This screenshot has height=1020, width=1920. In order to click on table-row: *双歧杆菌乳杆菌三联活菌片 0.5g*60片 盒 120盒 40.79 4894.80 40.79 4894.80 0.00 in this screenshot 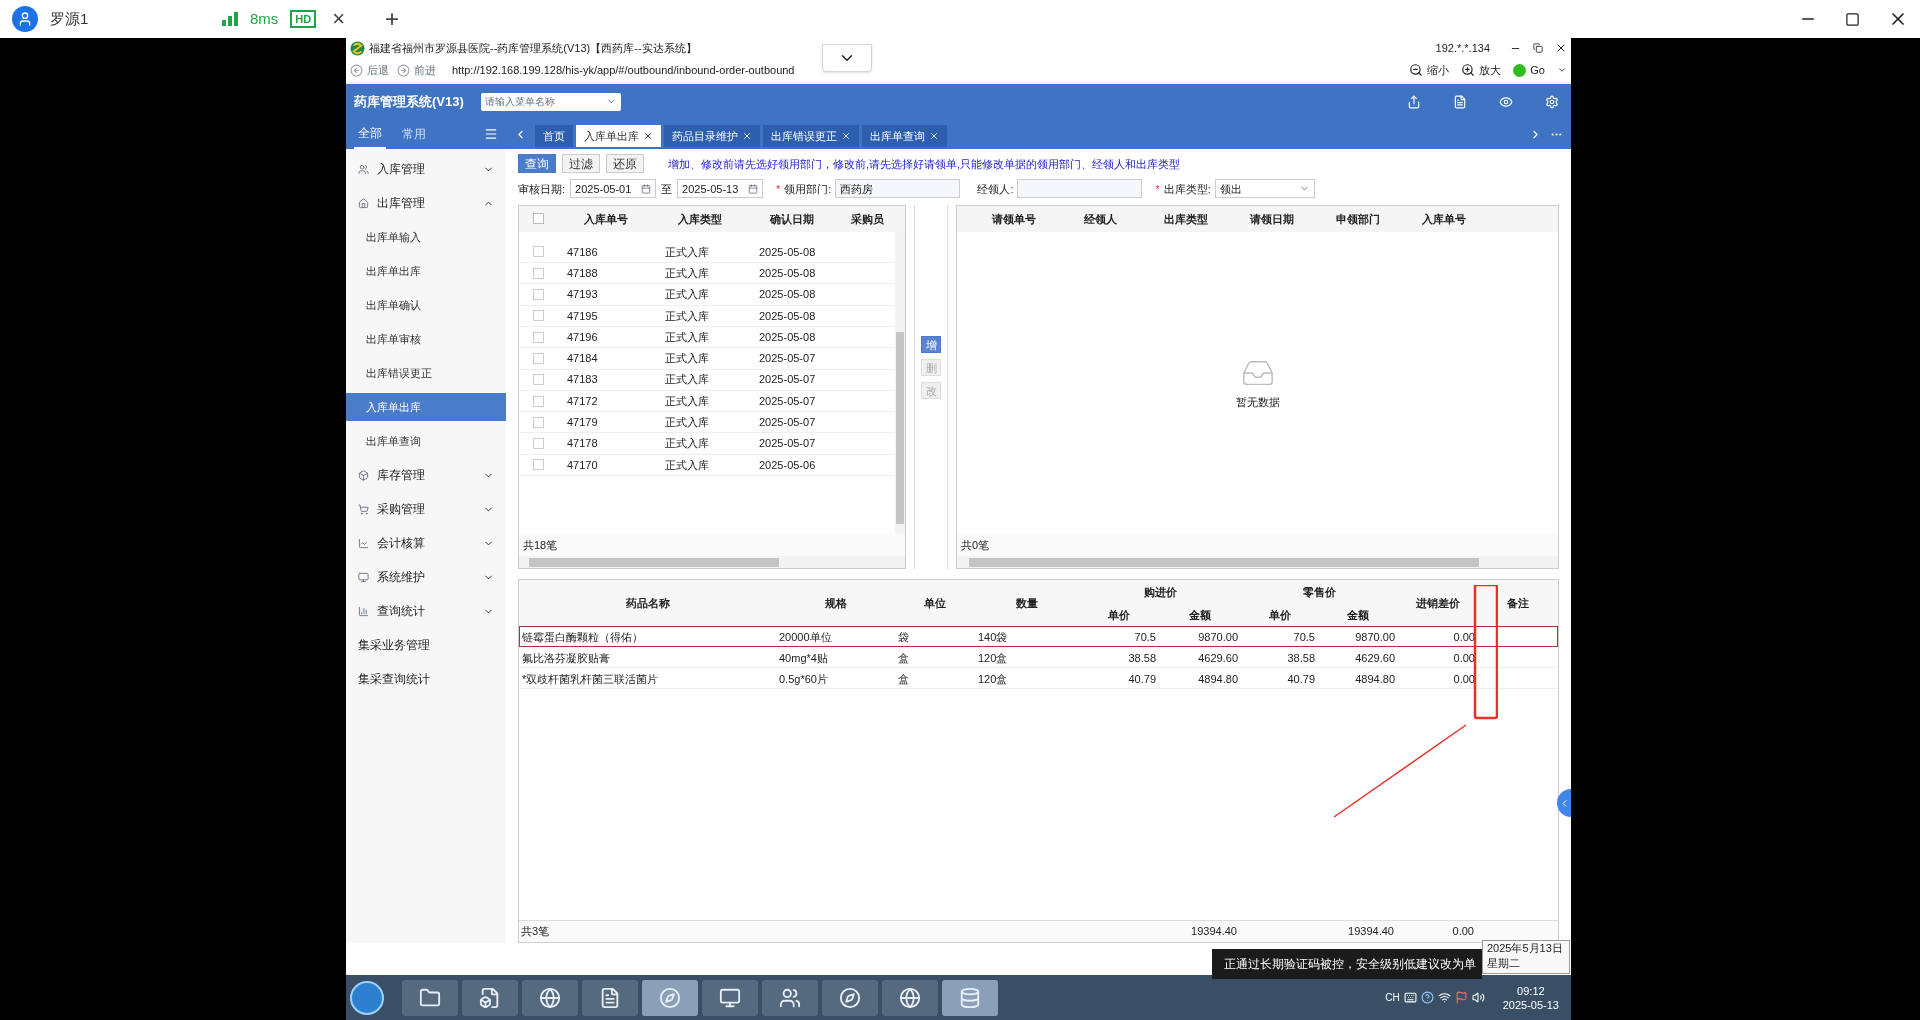, I will do `click(1038, 679)`.